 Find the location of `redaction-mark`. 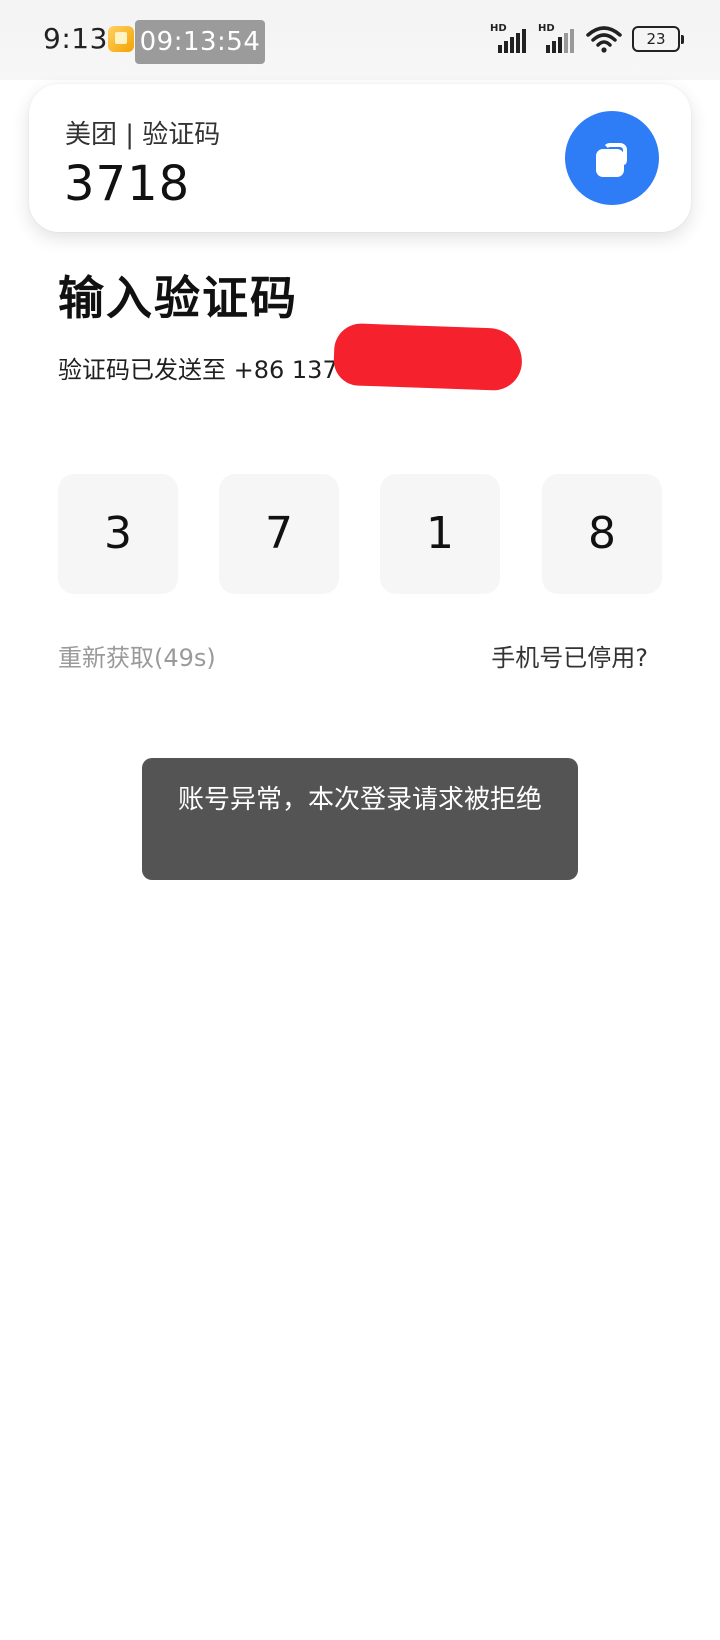

redaction-mark is located at coordinates (428, 357).